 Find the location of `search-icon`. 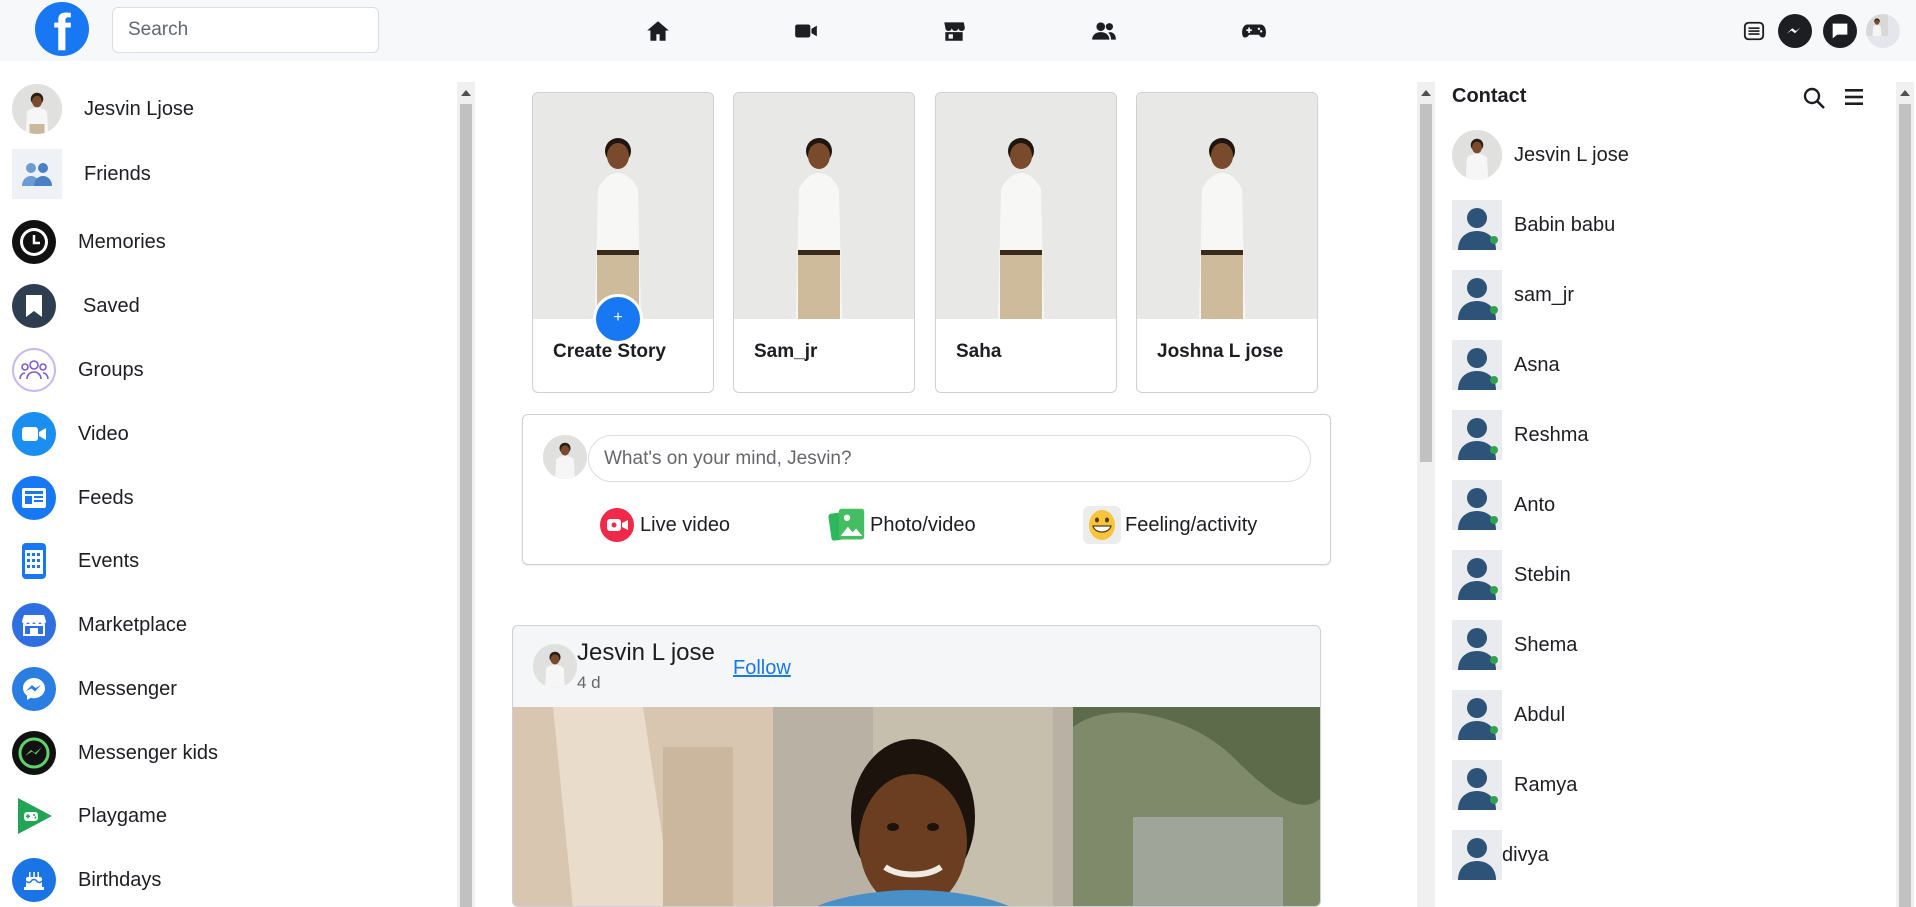

search-icon is located at coordinates (1815, 99).